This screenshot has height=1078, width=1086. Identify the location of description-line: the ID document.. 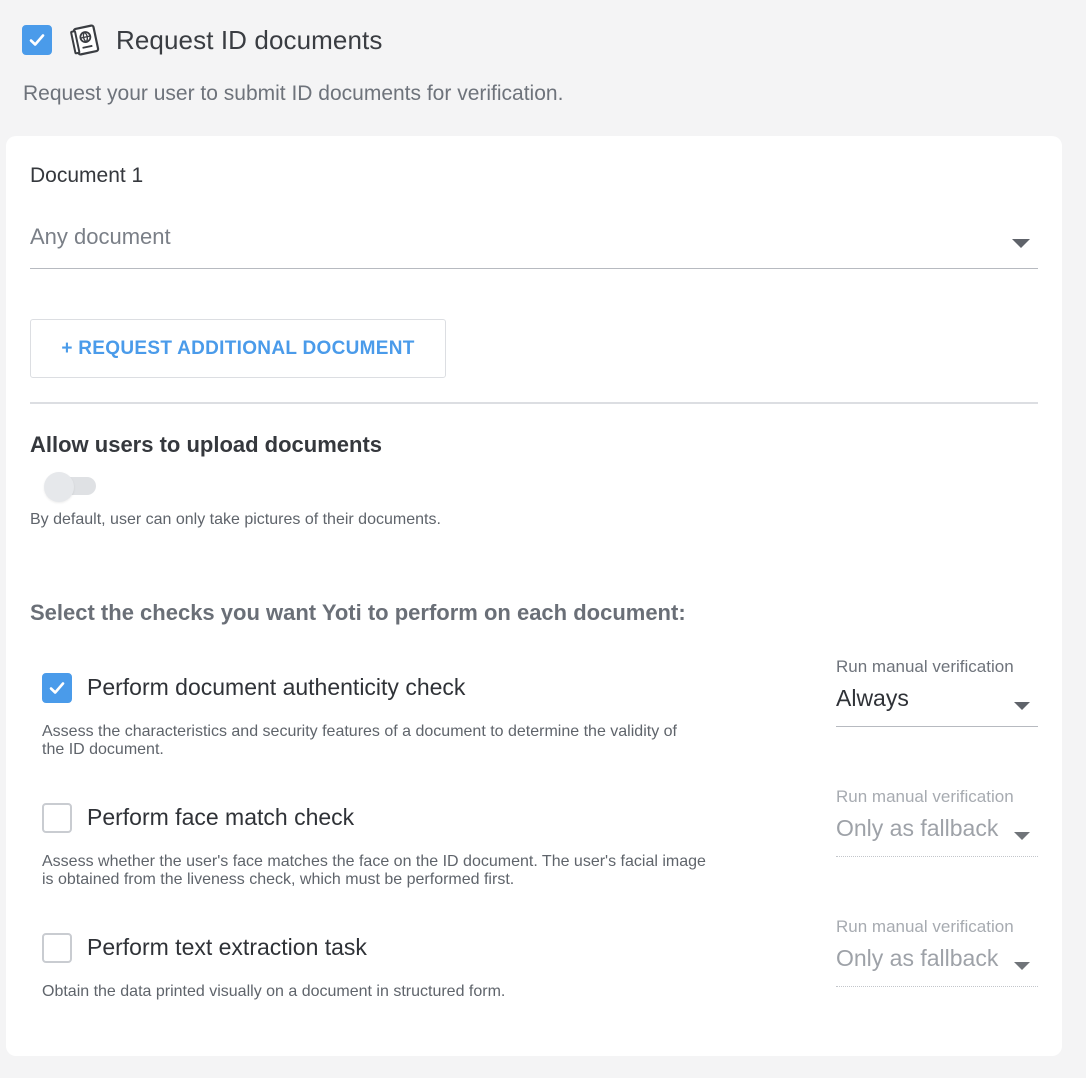
(103, 749).